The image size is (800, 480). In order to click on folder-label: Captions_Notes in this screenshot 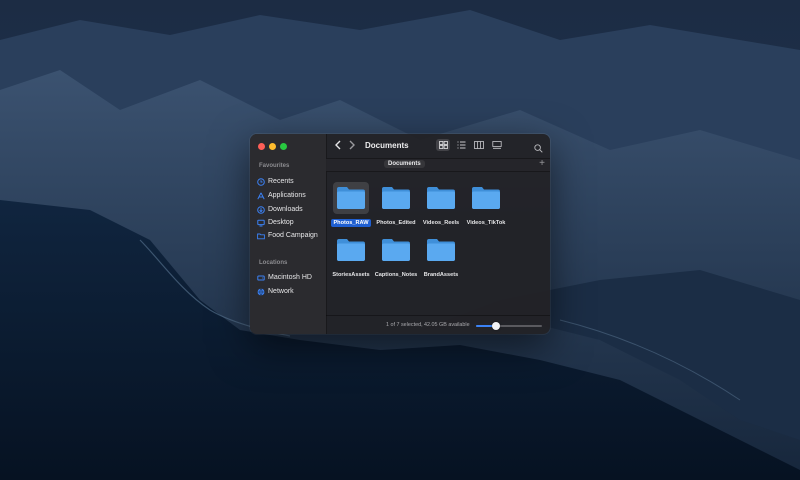, I will do `click(396, 275)`.